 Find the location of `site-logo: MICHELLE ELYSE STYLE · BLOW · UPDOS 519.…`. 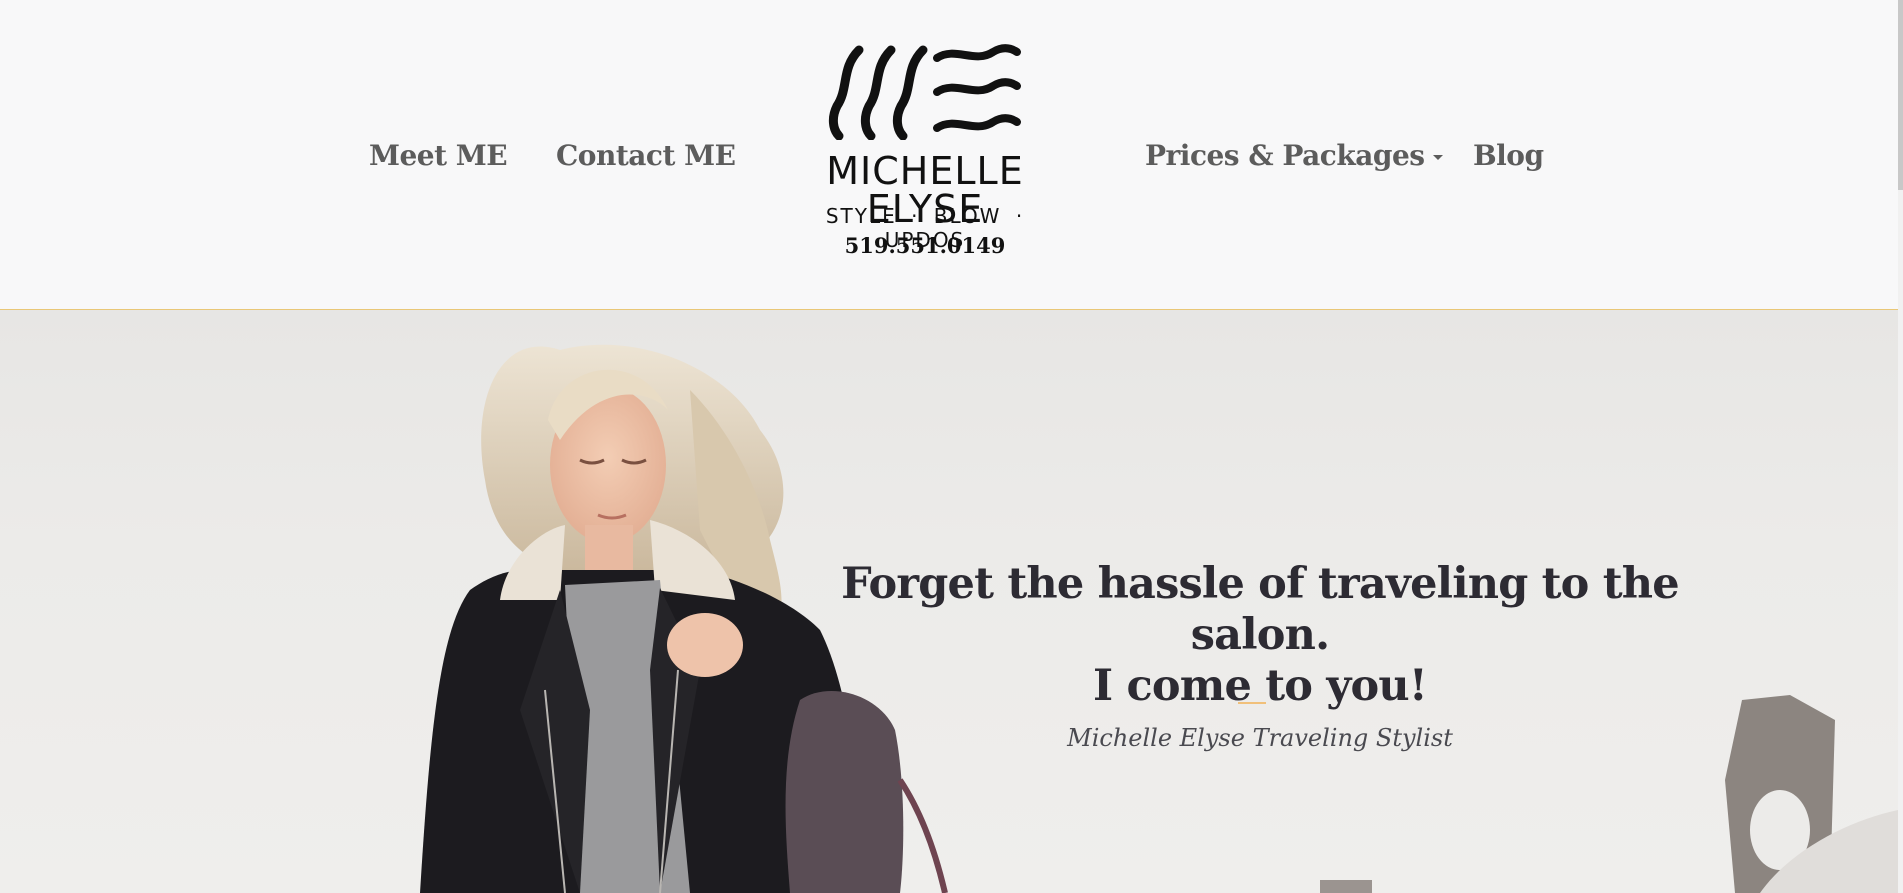

site-logo: MICHELLE ELYSE STYLE · BLOW · UPDOS 519.… is located at coordinates (925, 154).